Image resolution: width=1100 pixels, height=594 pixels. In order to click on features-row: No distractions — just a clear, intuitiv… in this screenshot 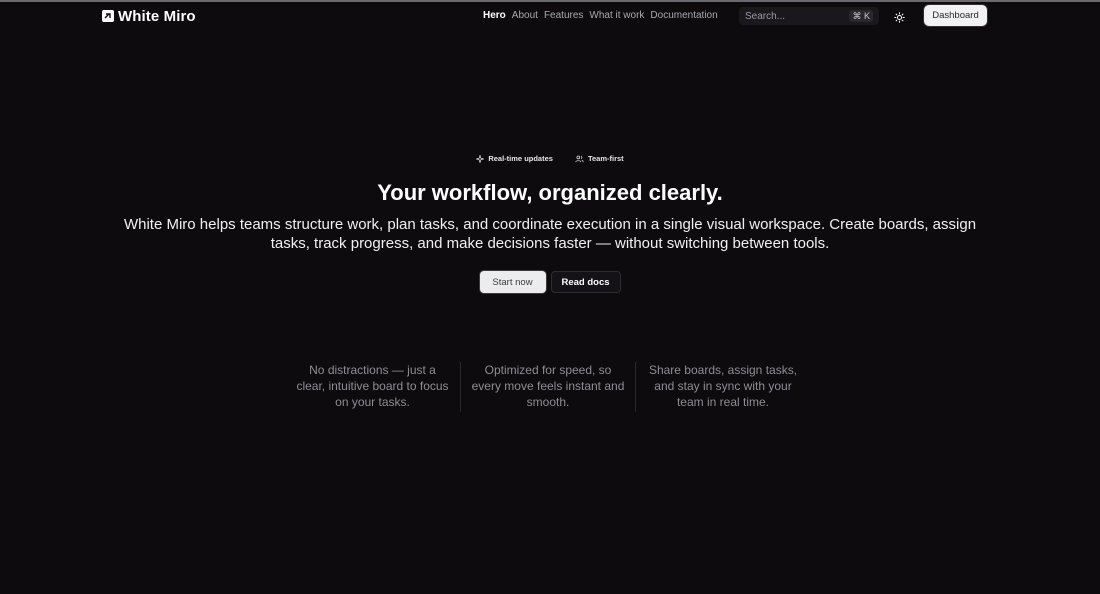, I will do `click(547, 387)`.